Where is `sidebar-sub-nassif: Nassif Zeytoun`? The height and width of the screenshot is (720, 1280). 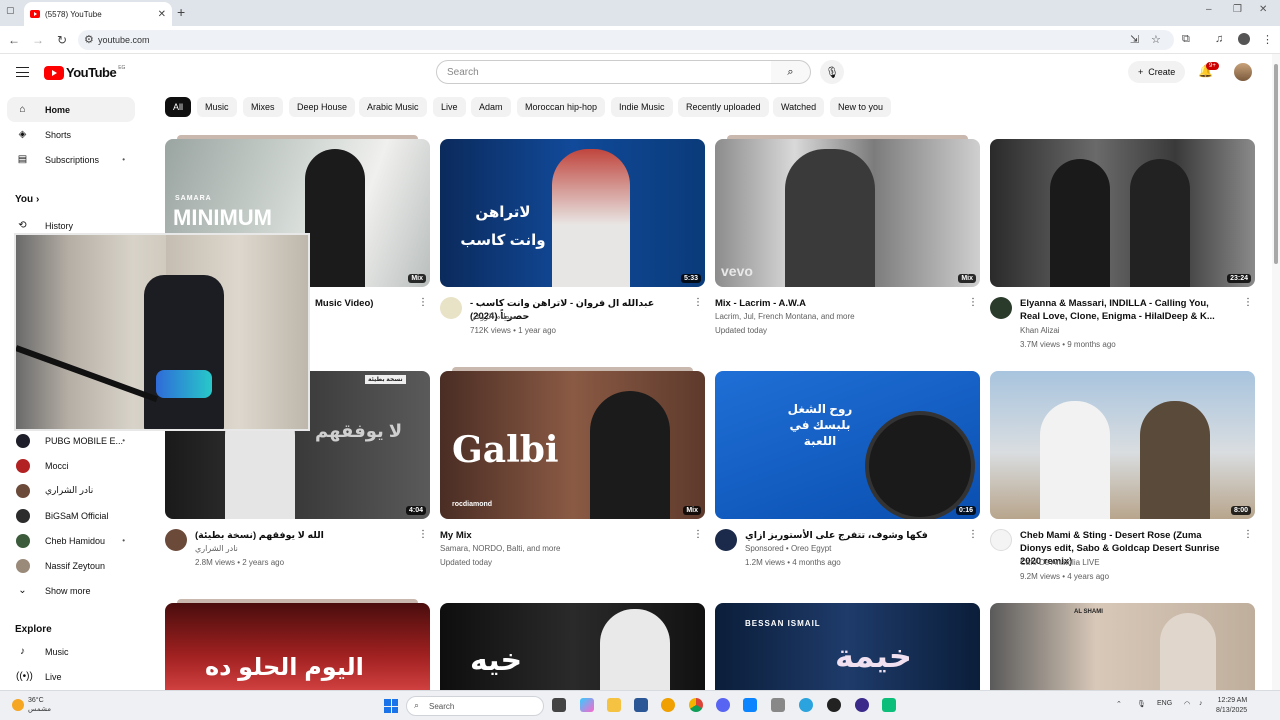 sidebar-sub-nassif: Nassif Zeytoun is located at coordinates (71, 565).